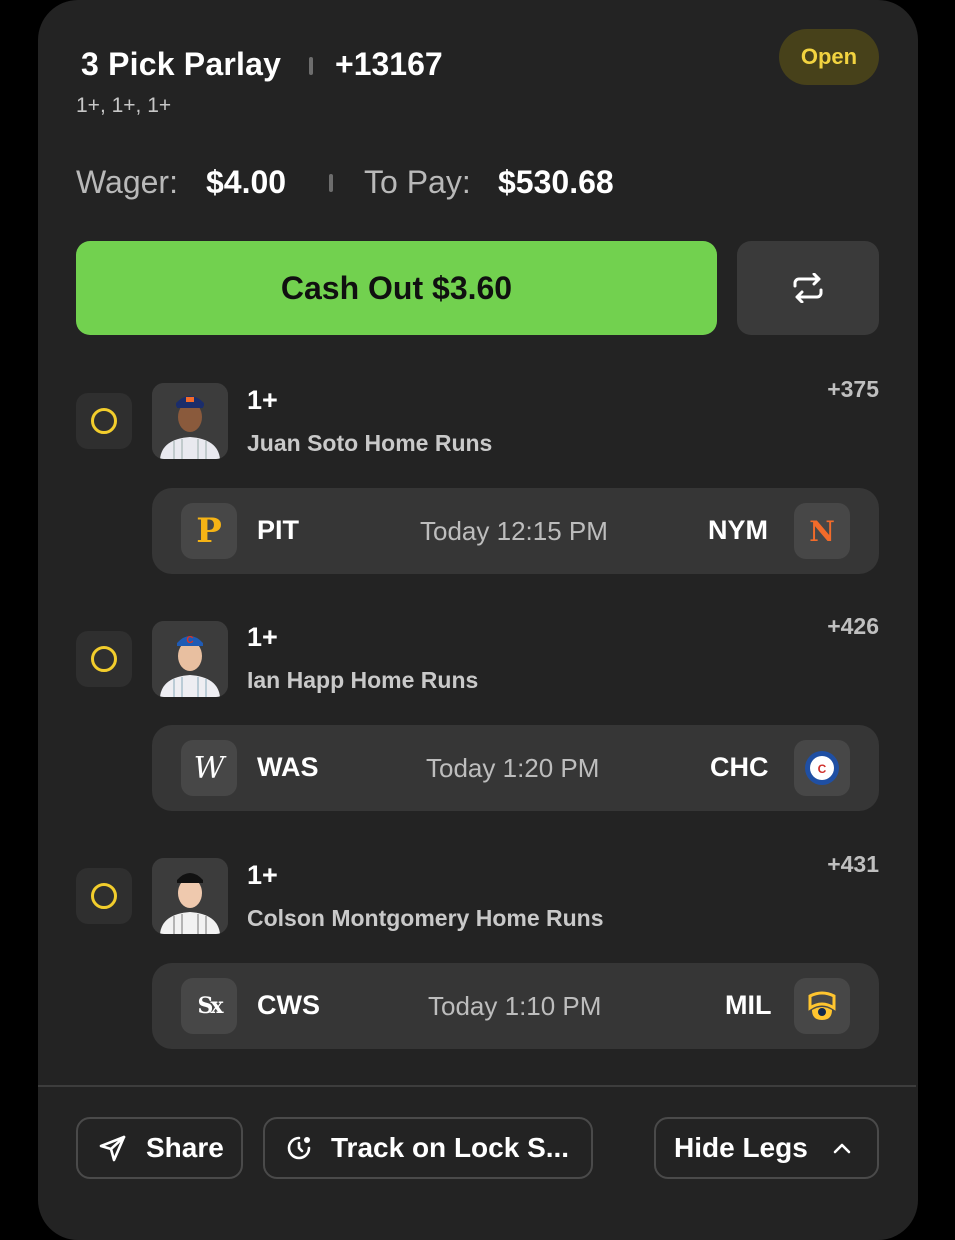 The image size is (955, 1240). I want to click on game-time: Today 12:15 PM, so click(514, 531).